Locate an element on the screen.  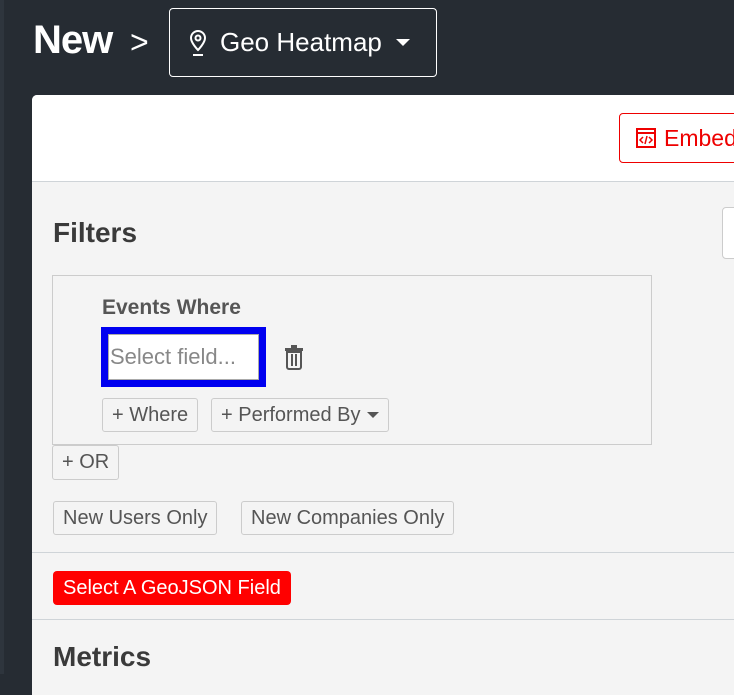
embed-label: Embed is located at coordinates (699, 137).